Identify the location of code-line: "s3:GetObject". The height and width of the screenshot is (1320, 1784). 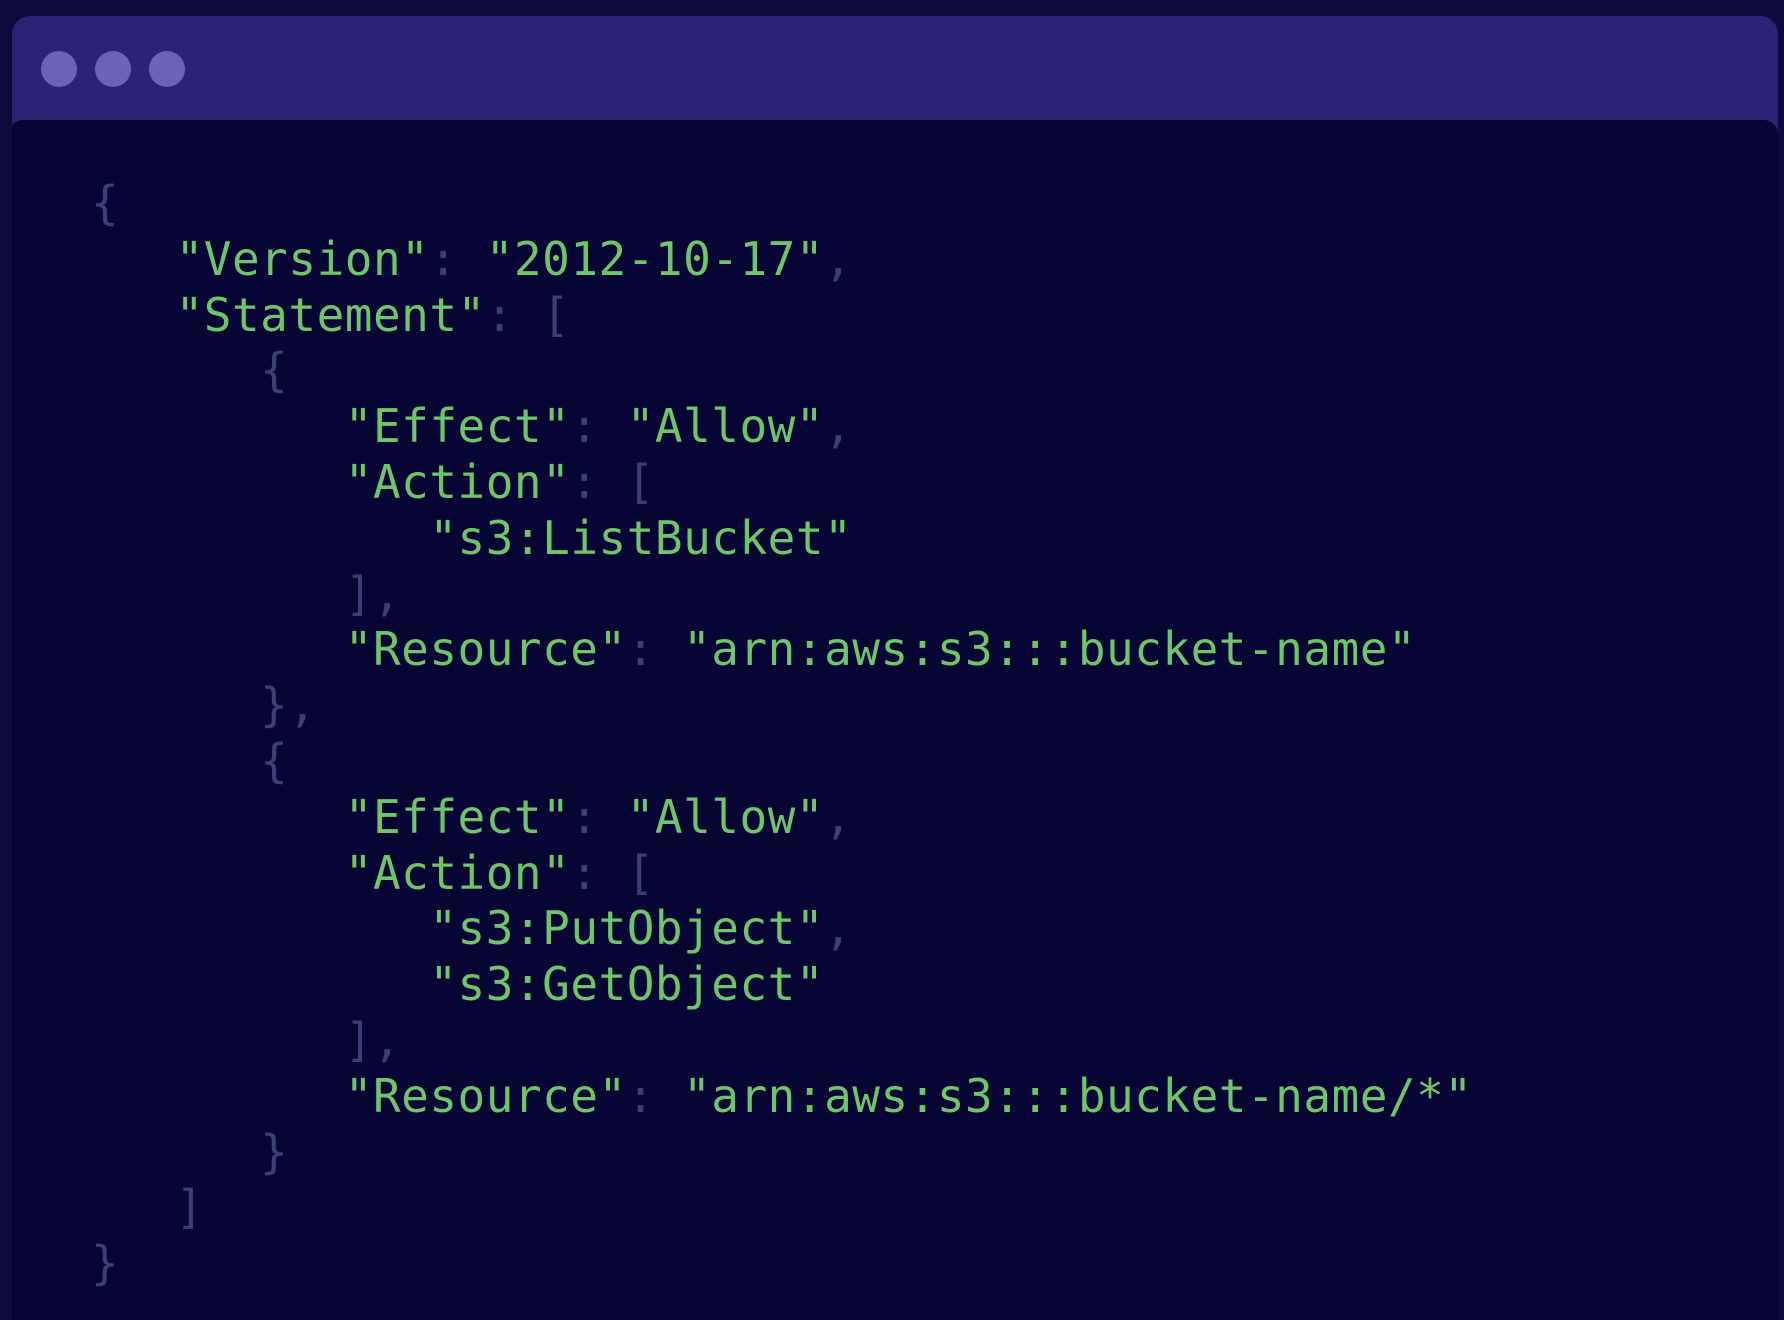
(782, 985).